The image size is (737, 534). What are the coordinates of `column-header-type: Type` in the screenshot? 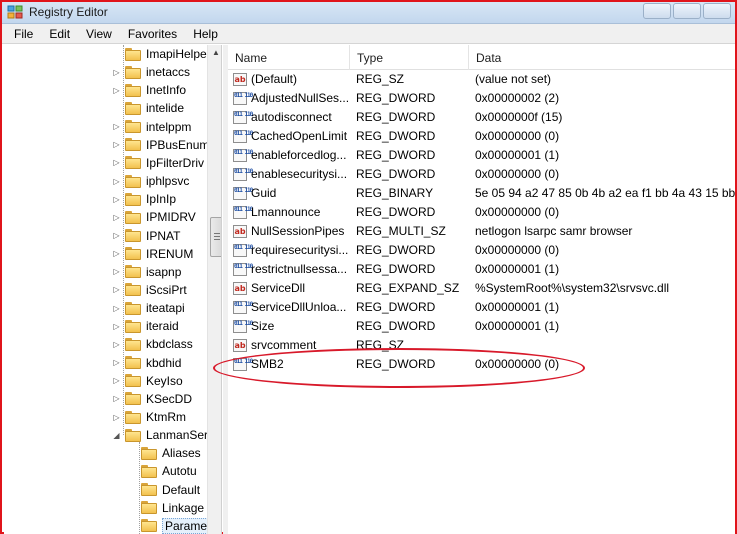 It's located at (409, 57).